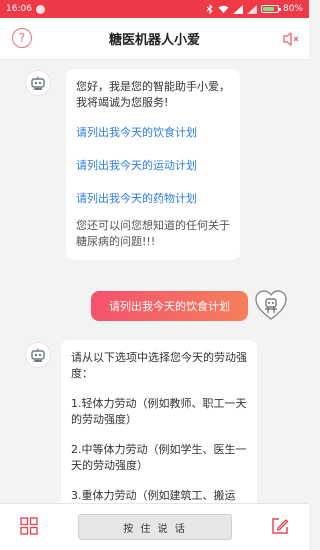 The width and height of the screenshot is (320, 550). Describe the element at coordinates (169, 306) in the screenshot. I see `user-message: 请列出我今天的饮食计划` at that location.